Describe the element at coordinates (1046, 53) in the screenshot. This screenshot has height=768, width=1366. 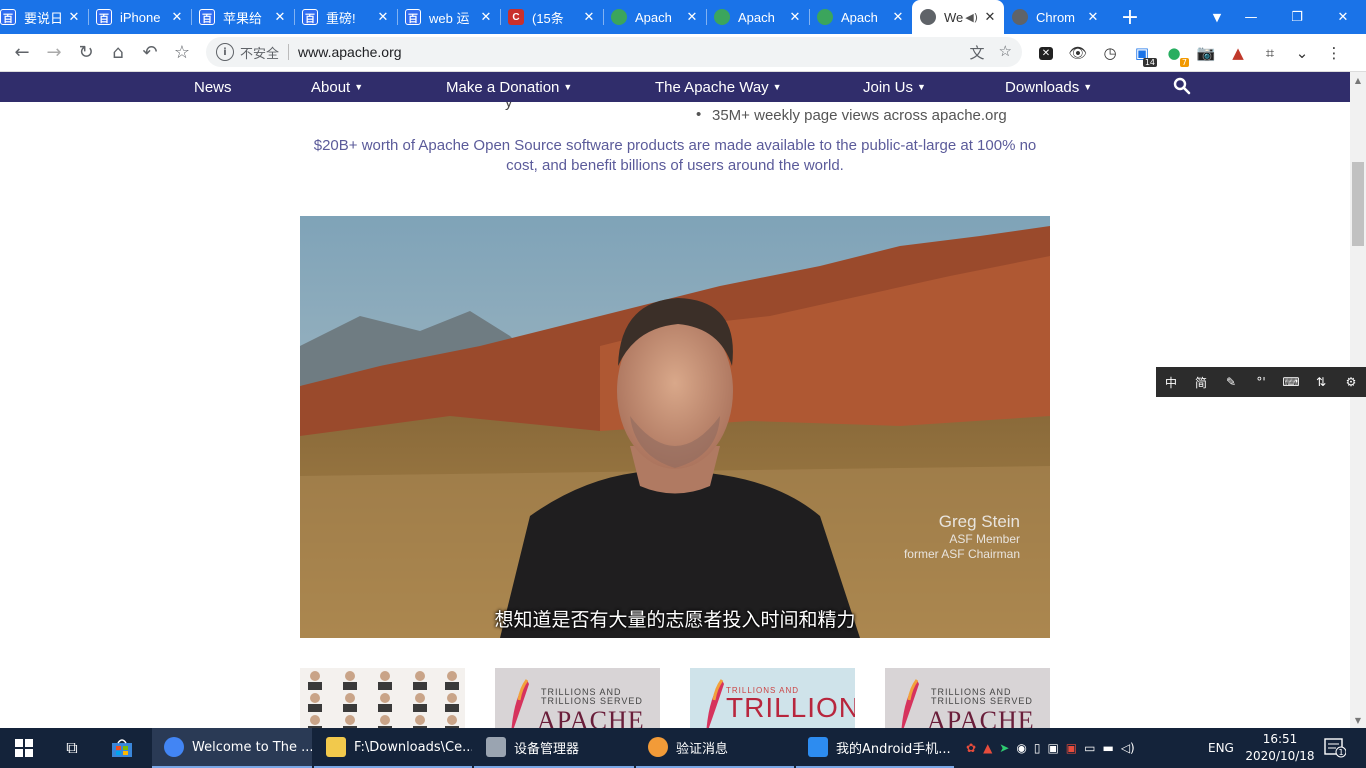
I see `close-extension-icon: ✕` at that location.